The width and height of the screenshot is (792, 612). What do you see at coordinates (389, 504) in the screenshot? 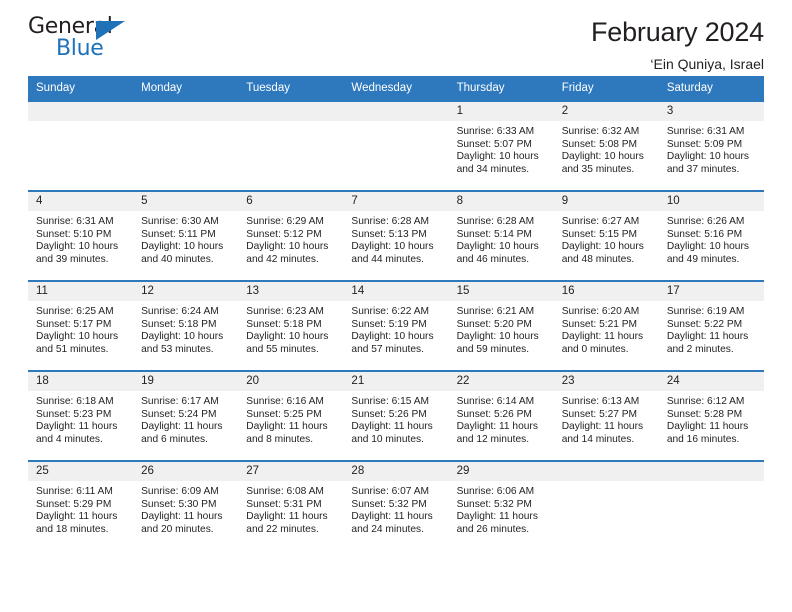
I see `sunset-text: Sunset: 5:32 PM` at bounding box center [389, 504].